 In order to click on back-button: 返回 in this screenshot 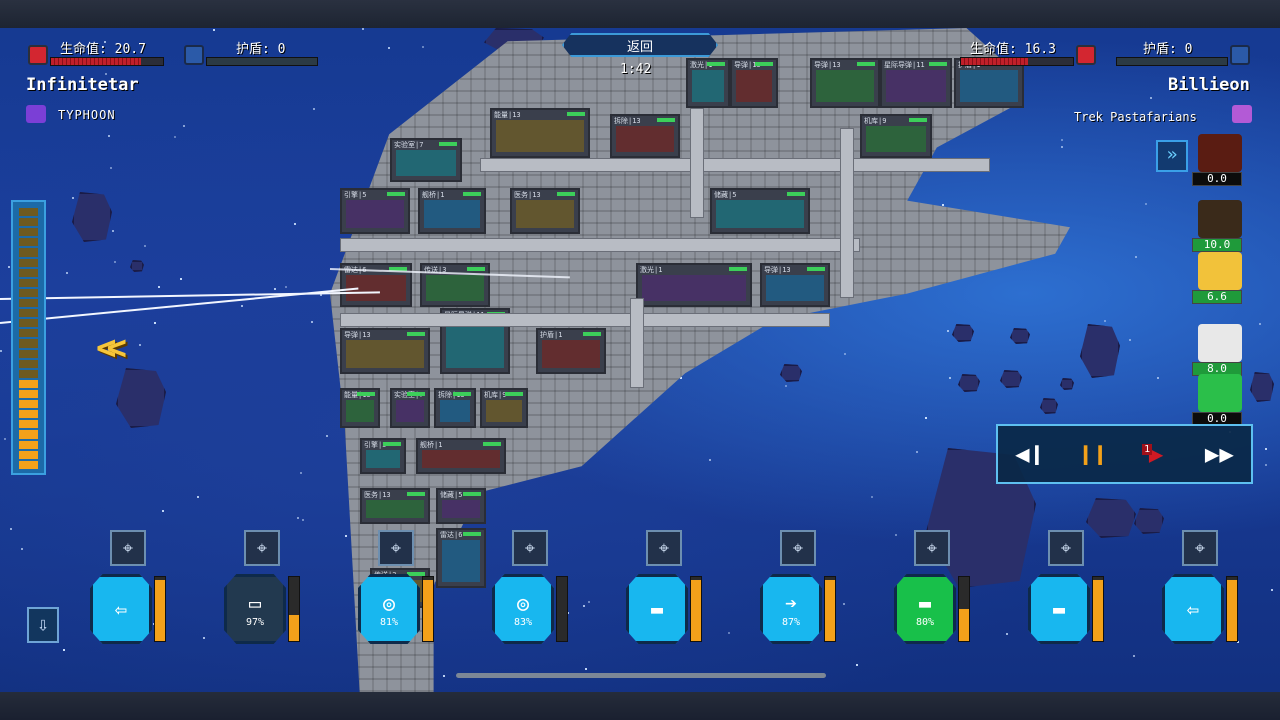, I will do `click(640, 45)`.